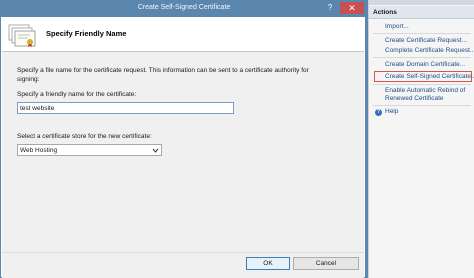 The height and width of the screenshot is (278, 474). Describe the element at coordinates (22, 35) in the screenshot. I see `certificate-icon` at that location.